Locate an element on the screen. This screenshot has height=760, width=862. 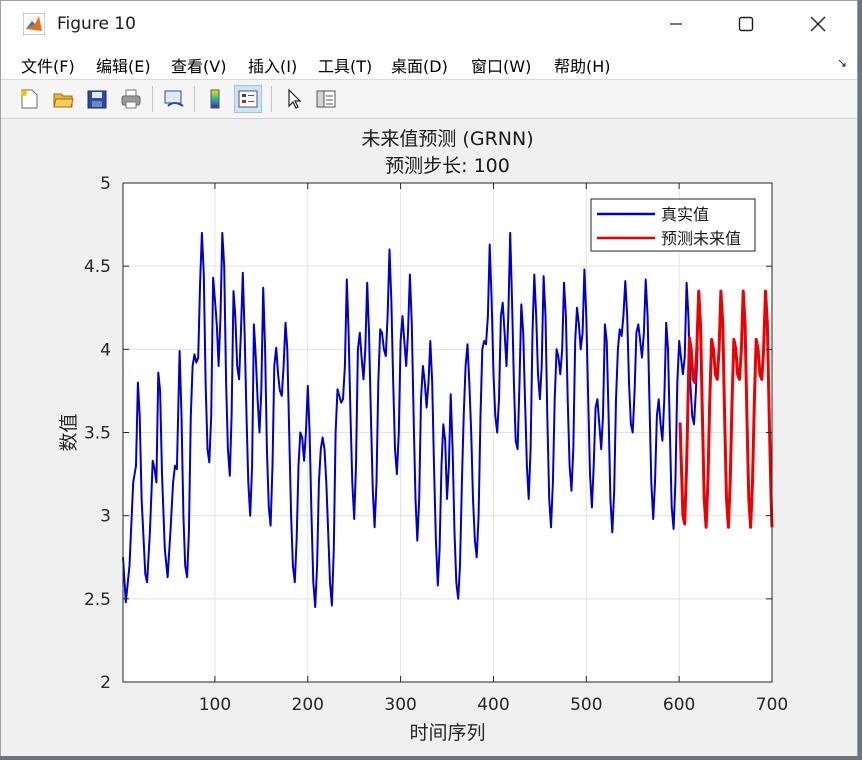
print-button is located at coordinates (131, 99).